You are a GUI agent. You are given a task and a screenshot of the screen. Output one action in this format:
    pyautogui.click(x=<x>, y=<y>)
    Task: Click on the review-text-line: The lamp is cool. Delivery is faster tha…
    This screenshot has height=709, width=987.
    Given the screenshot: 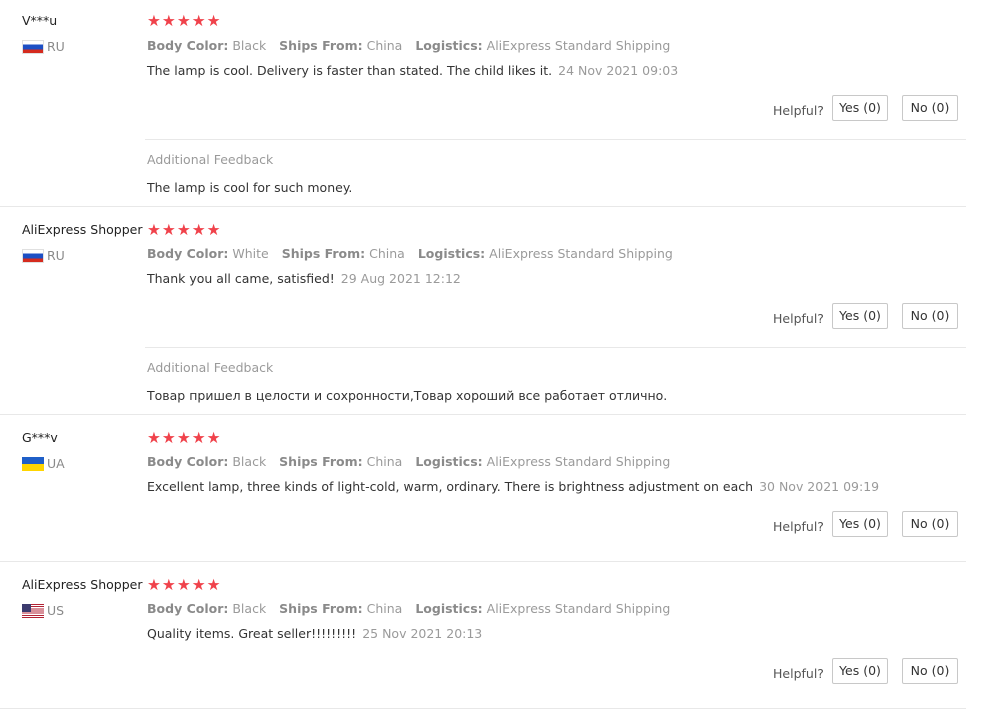 What is the action you would take?
    pyautogui.click(x=412, y=70)
    